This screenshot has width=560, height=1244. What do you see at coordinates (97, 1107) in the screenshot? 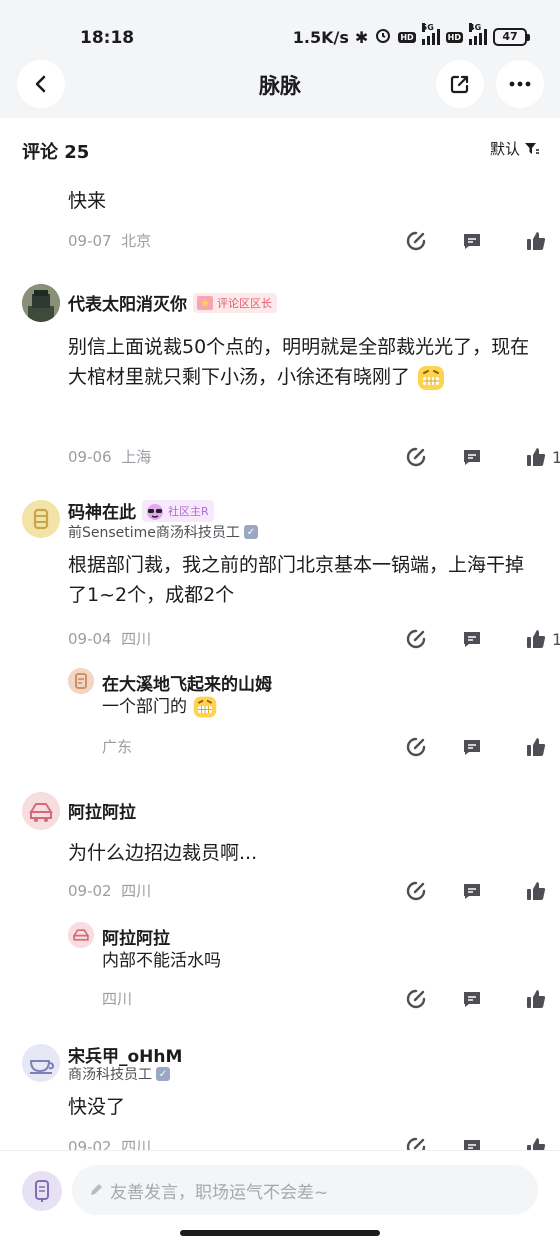
I see `comment-text: 快没了` at bounding box center [97, 1107].